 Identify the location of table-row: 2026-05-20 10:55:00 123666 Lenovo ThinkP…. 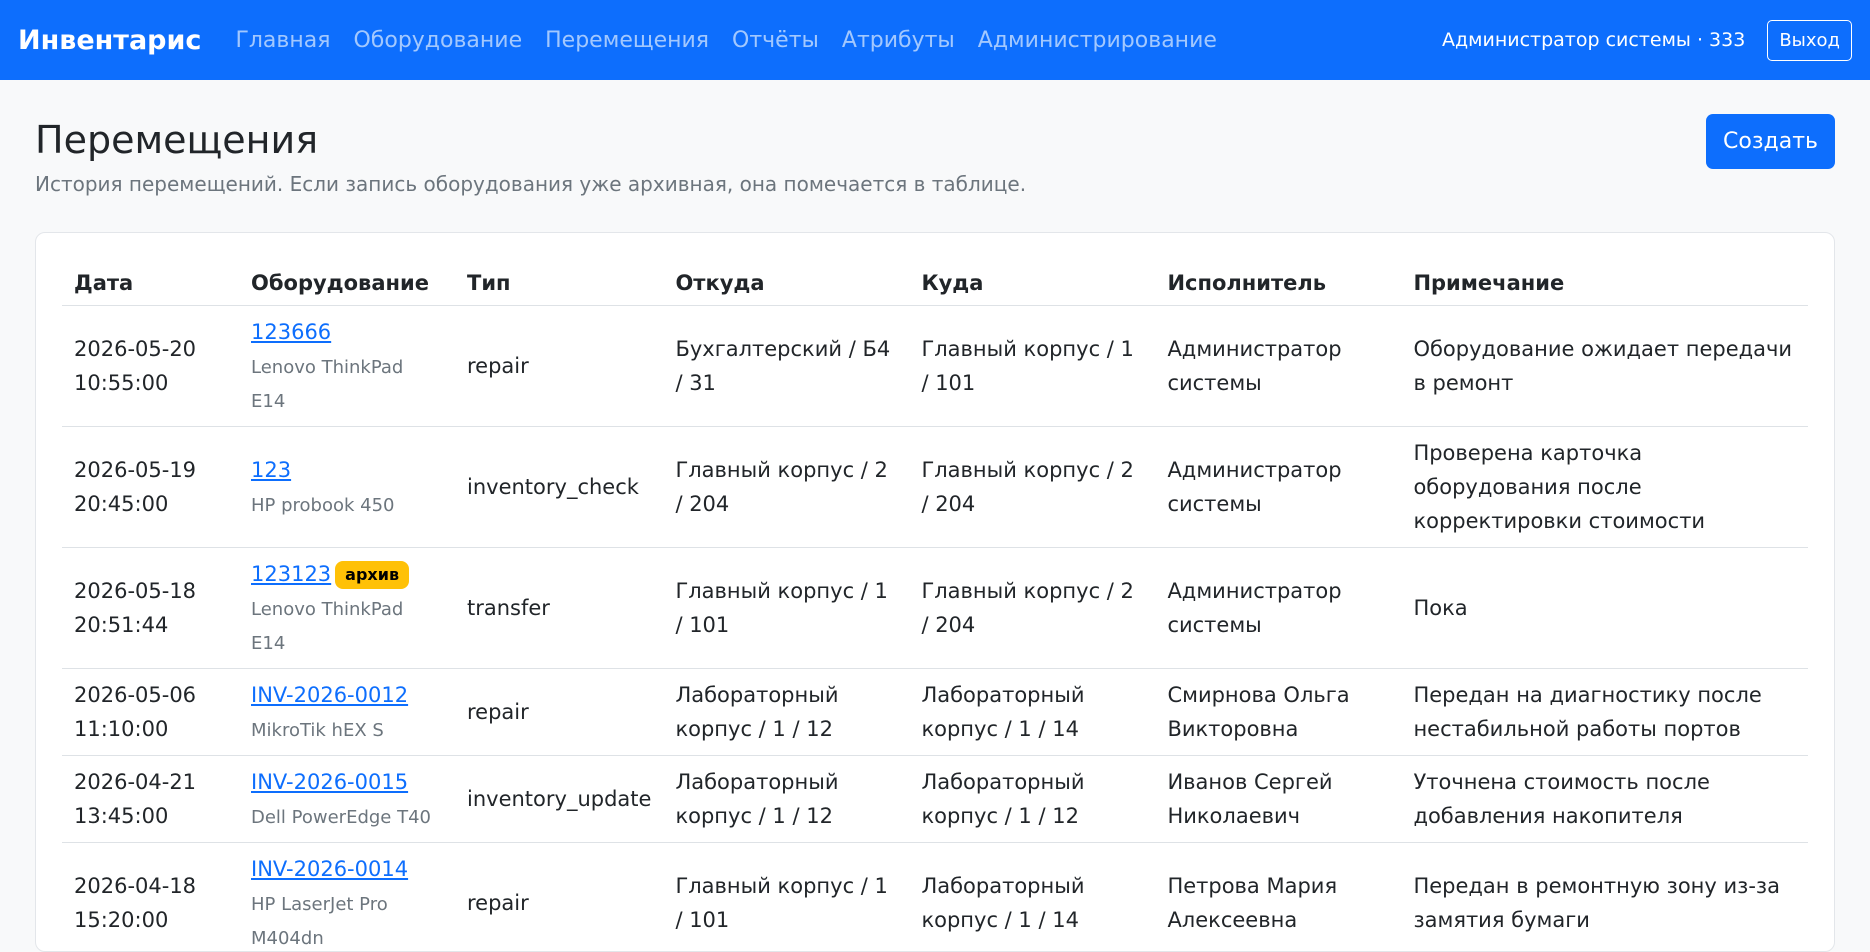
(935, 366).